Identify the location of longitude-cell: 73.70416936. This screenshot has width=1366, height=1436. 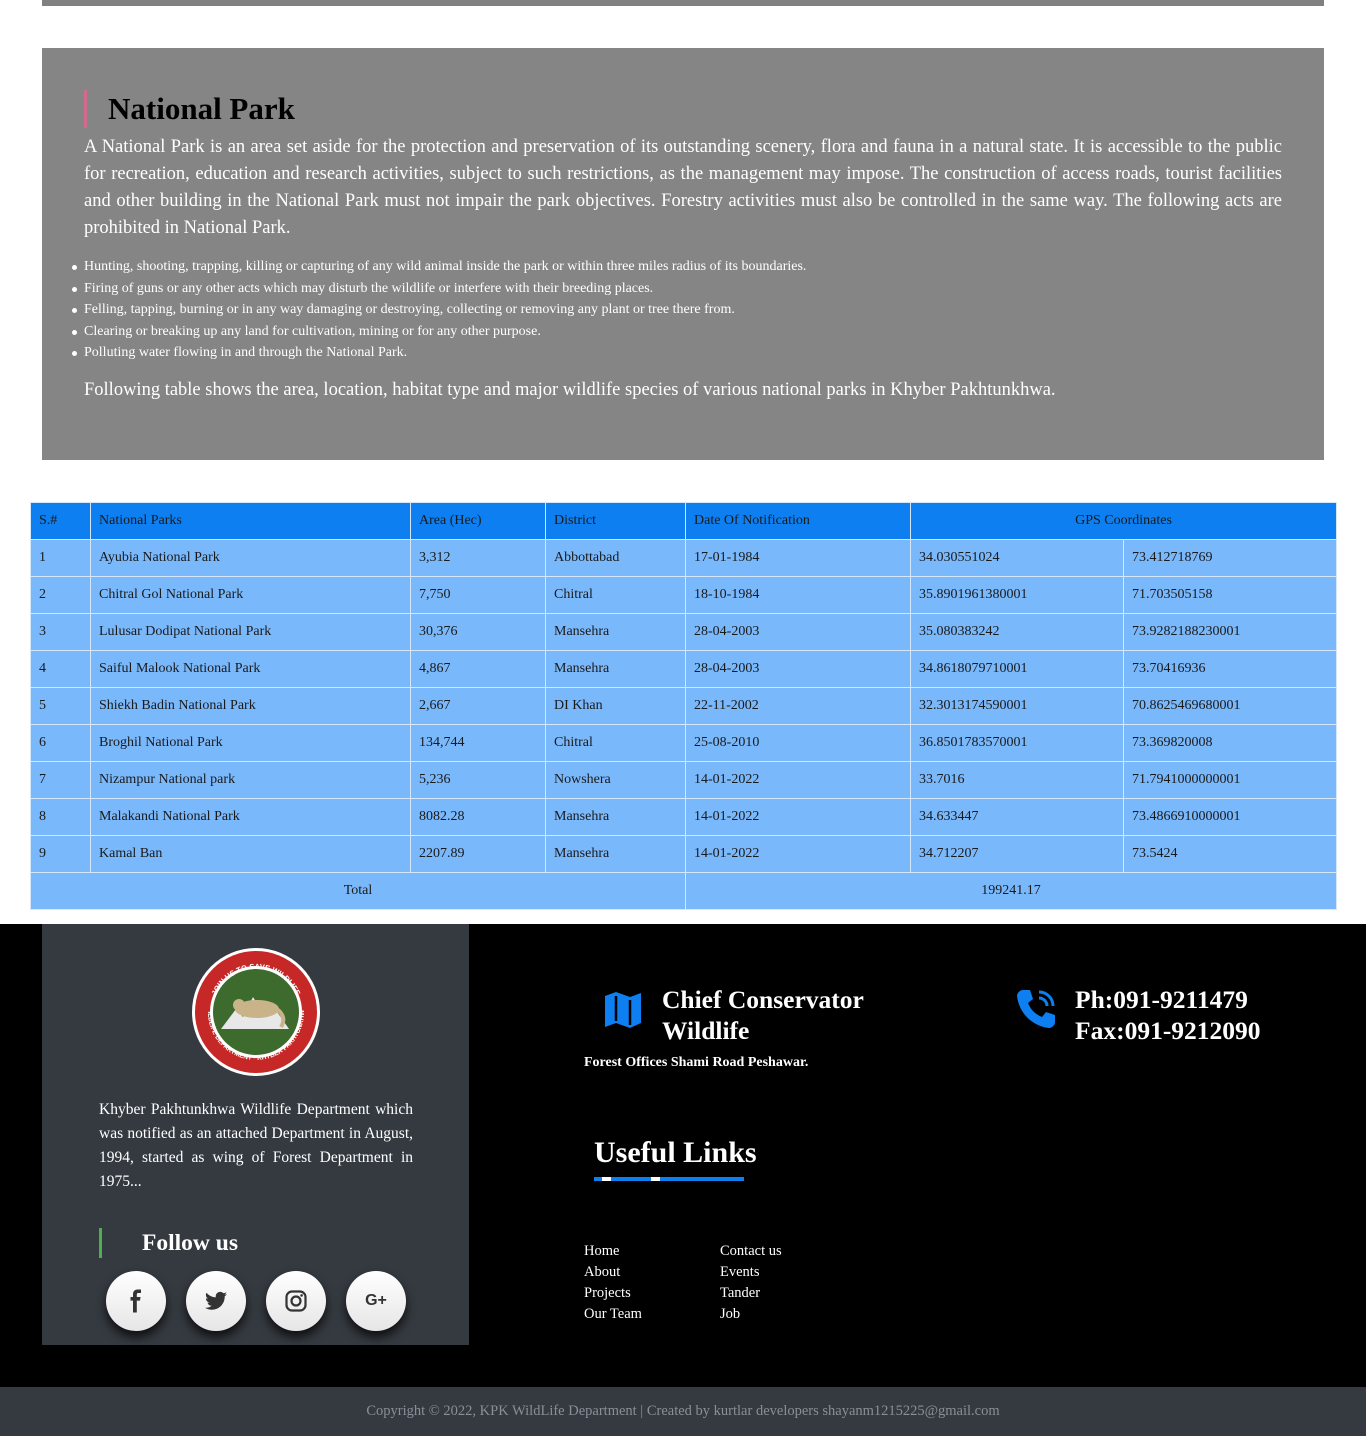
(1230, 669).